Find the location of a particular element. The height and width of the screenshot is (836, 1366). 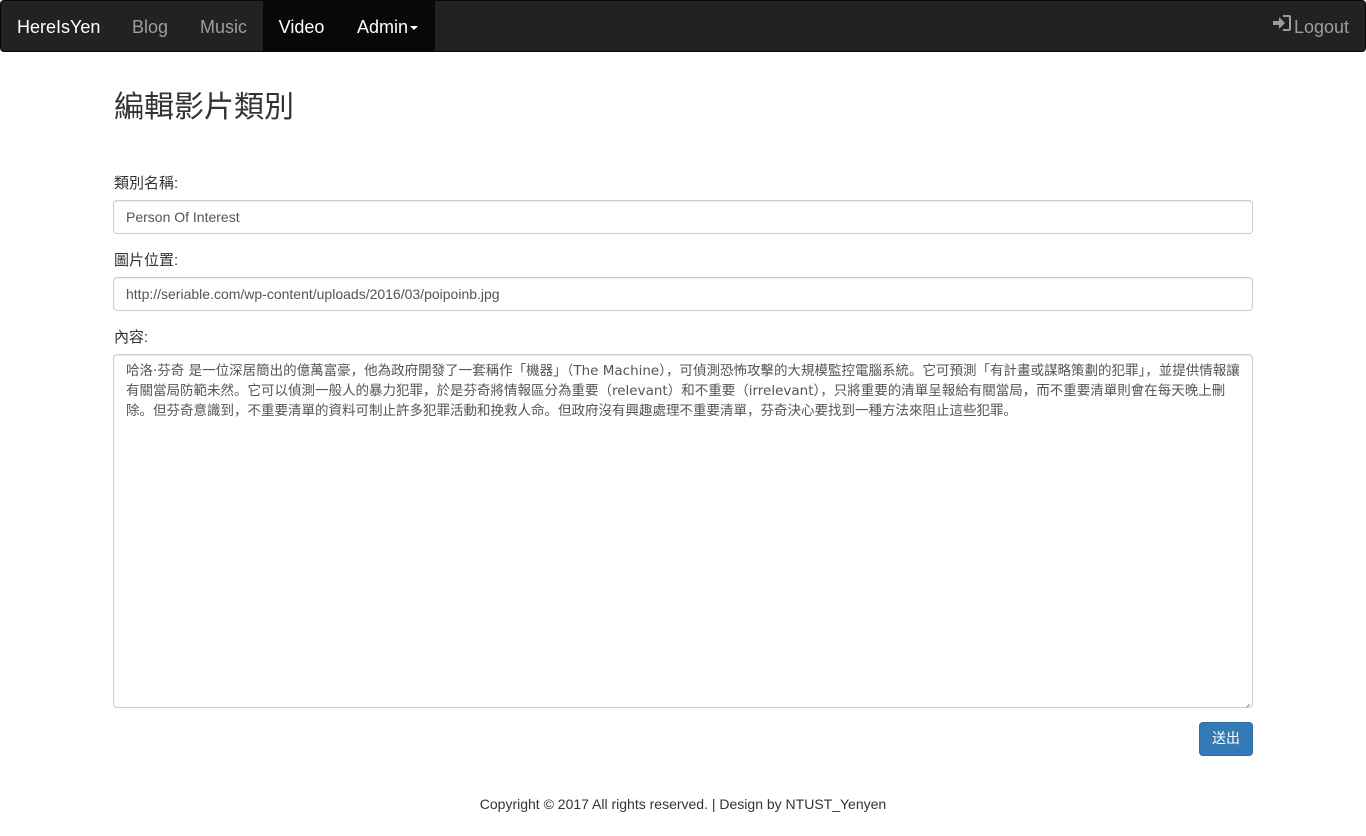

log-in-icon is located at coordinates (1282, 26).